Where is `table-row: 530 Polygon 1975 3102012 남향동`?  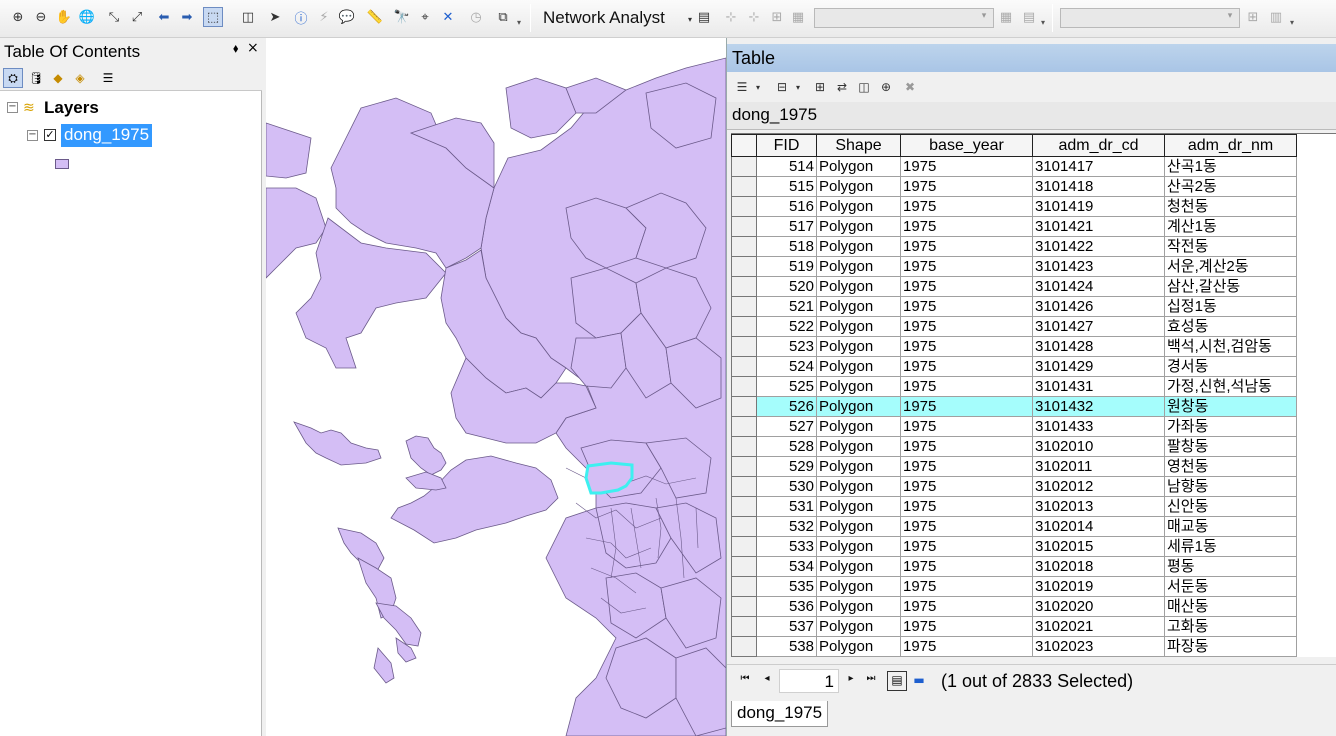 table-row: 530 Polygon 1975 3102012 남향동 is located at coordinates (1014, 486).